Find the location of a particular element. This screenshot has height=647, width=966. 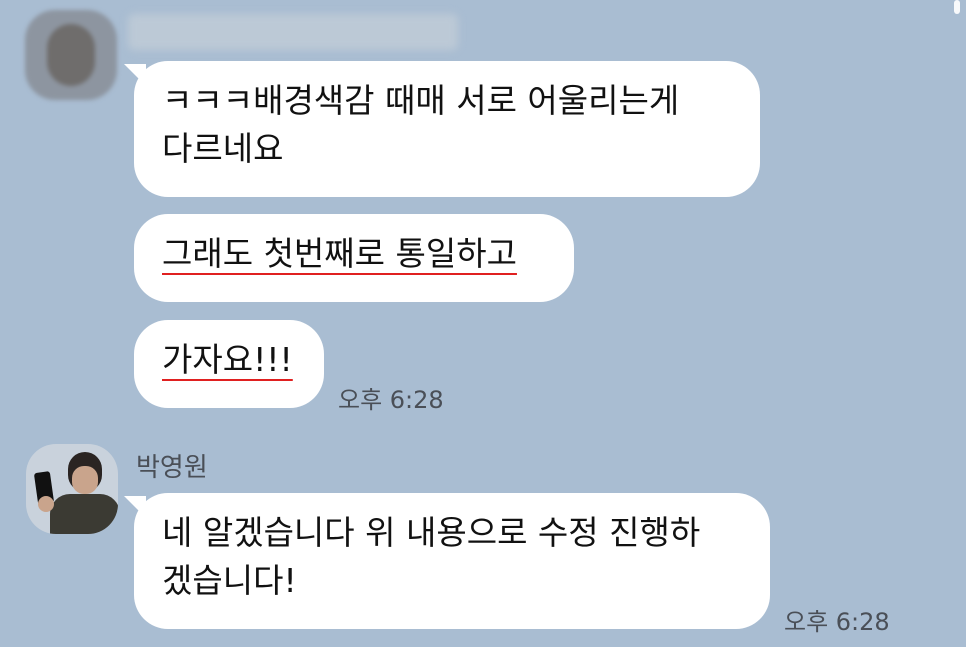

message-bubble: 가자요!!! is located at coordinates (229, 364).